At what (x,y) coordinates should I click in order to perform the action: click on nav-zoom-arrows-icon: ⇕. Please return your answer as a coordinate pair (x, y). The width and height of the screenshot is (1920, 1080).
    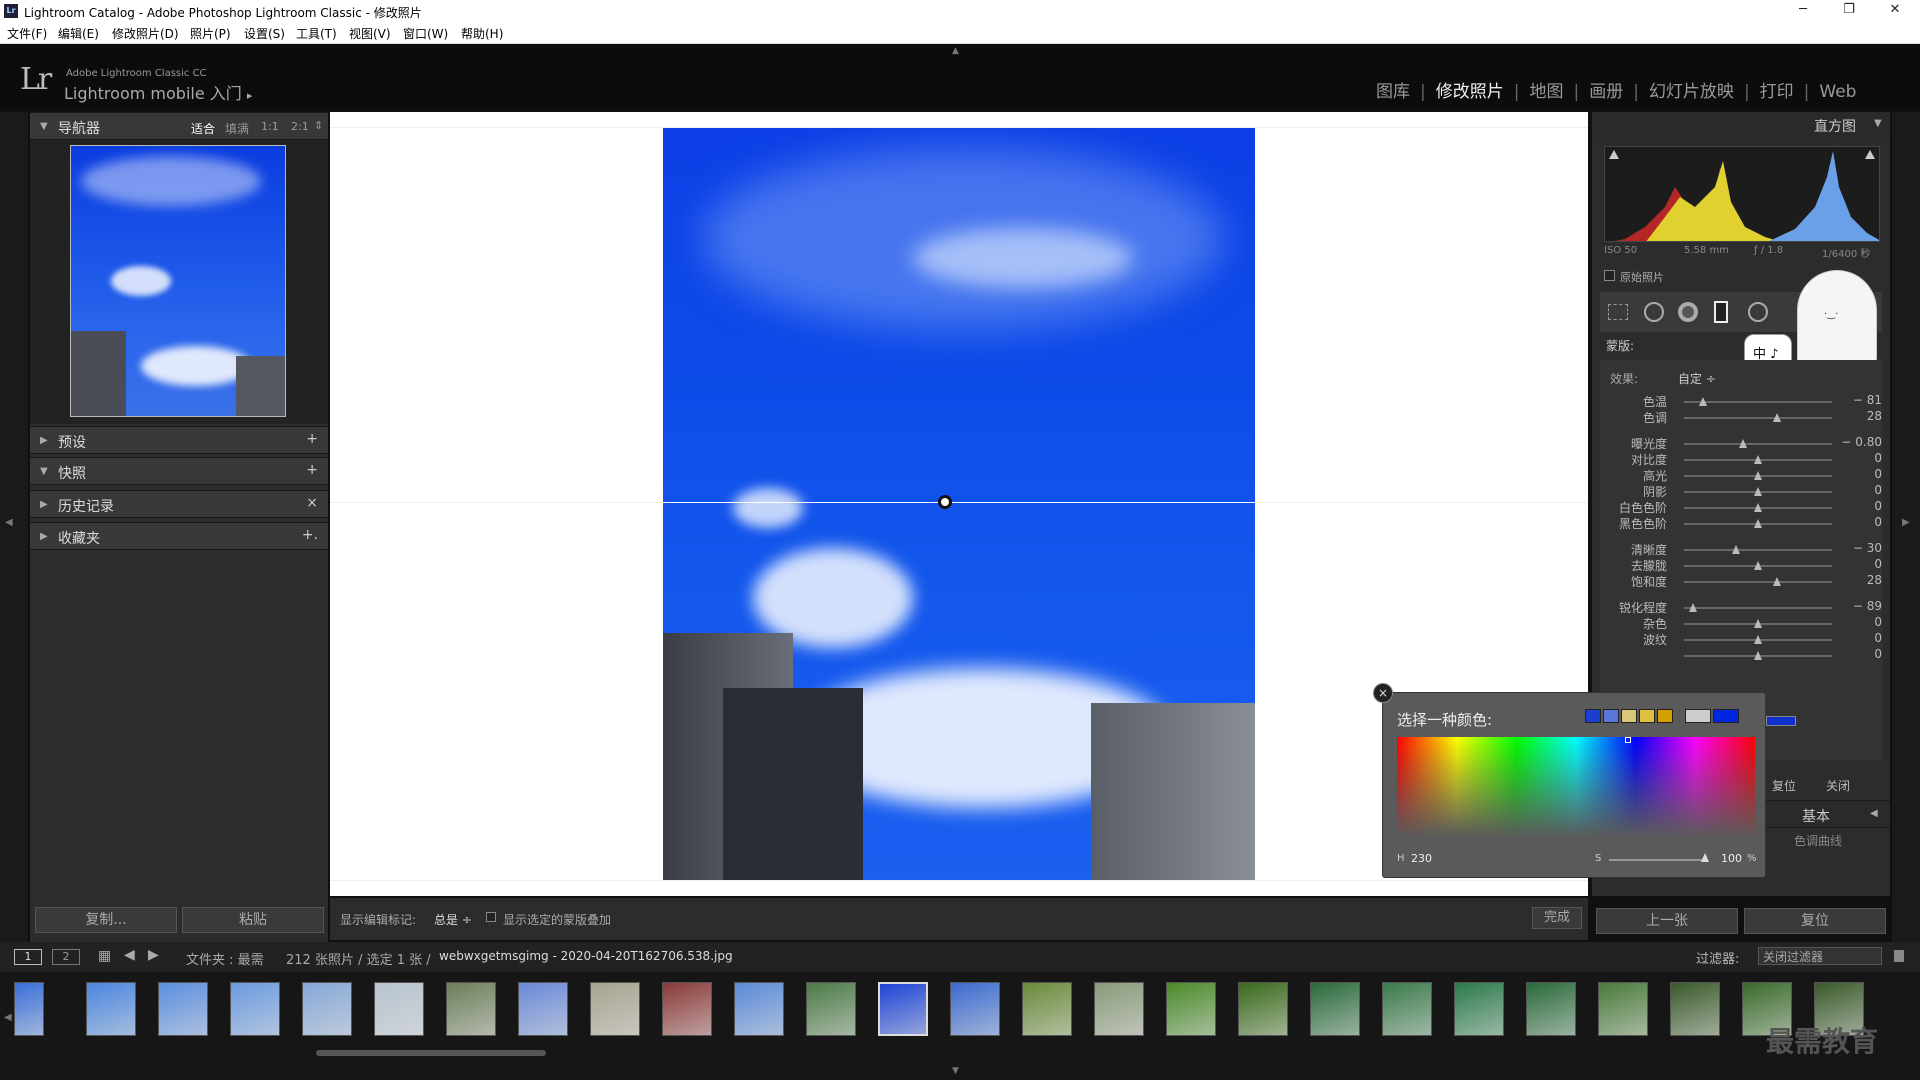
    Looking at the image, I should click on (318, 125).